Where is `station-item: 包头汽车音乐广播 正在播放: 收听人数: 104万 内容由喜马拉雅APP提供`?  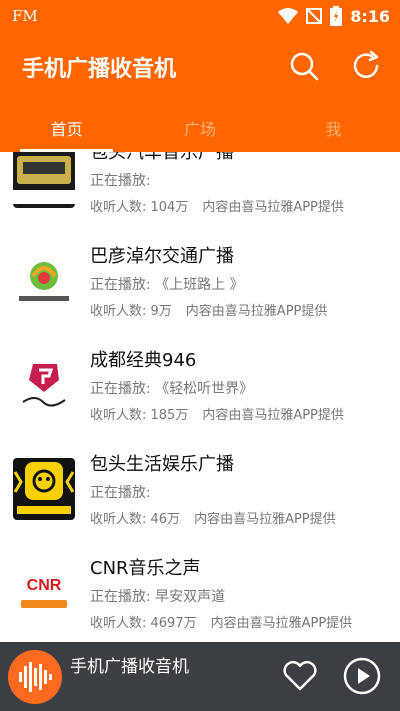 station-item: 包头汽车音乐广播 正在播放: 收听人数: 104万 内容由喜马拉雅APP提供 is located at coordinates (200, 191).